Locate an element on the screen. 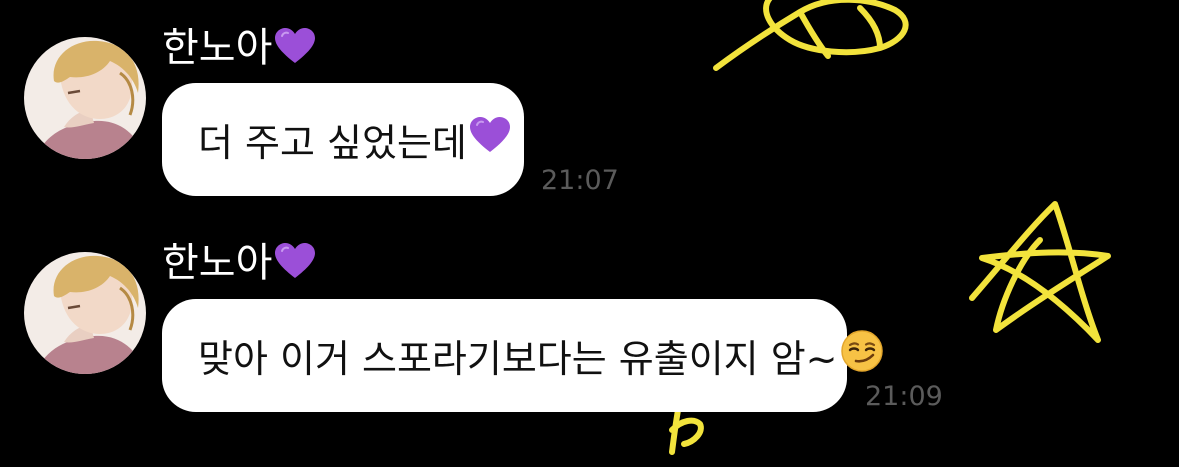 The width and height of the screenshot is (1179, 467). message-timestamp: 21:07 is located at coordinates (580, 180).